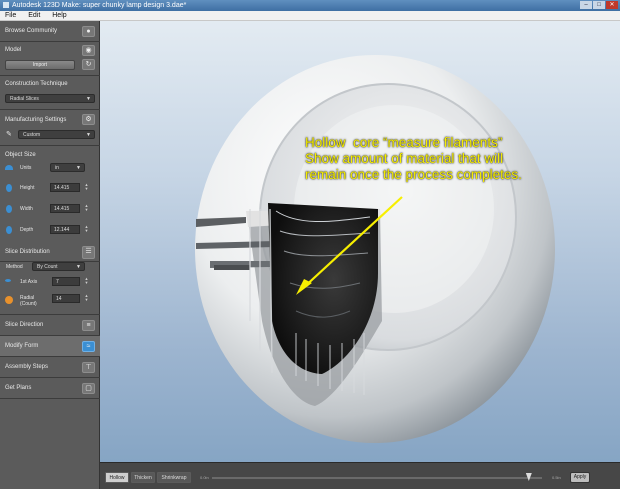 The height and width of the screenshot is (489, 620). What do you see at coordinates (50, 388) in the screenshot?
I see `get-plans-section: Get Plans ▢` at bounding box center [50, 388].